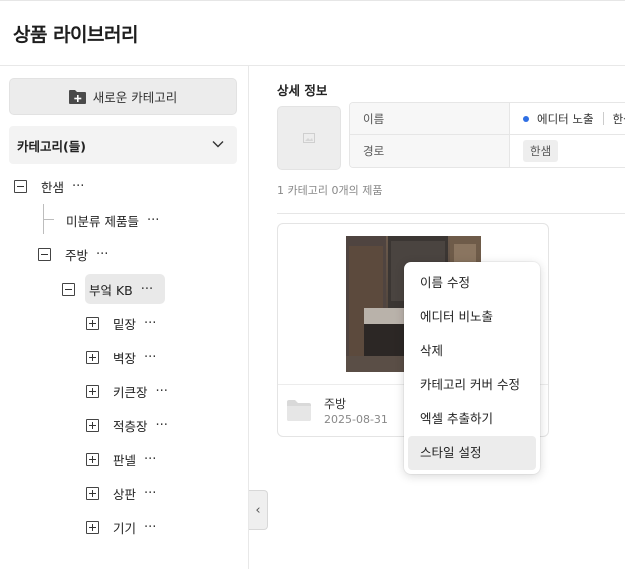 This screenshot has height=569, width=625. I want to click on divider, so click(603, 118).